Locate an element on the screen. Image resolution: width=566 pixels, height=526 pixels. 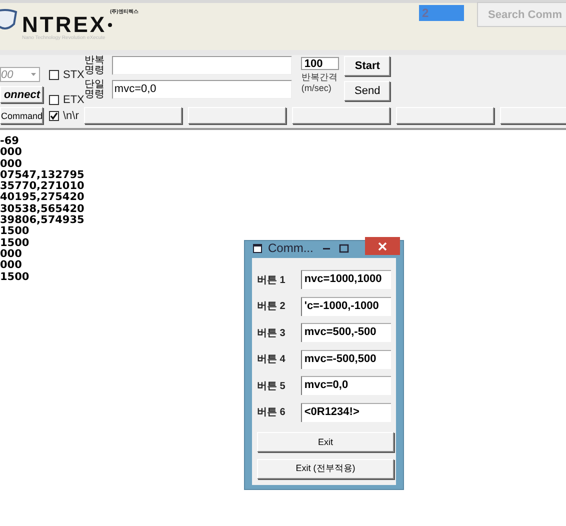
send-button: Send is located at coordinates (367, 91).